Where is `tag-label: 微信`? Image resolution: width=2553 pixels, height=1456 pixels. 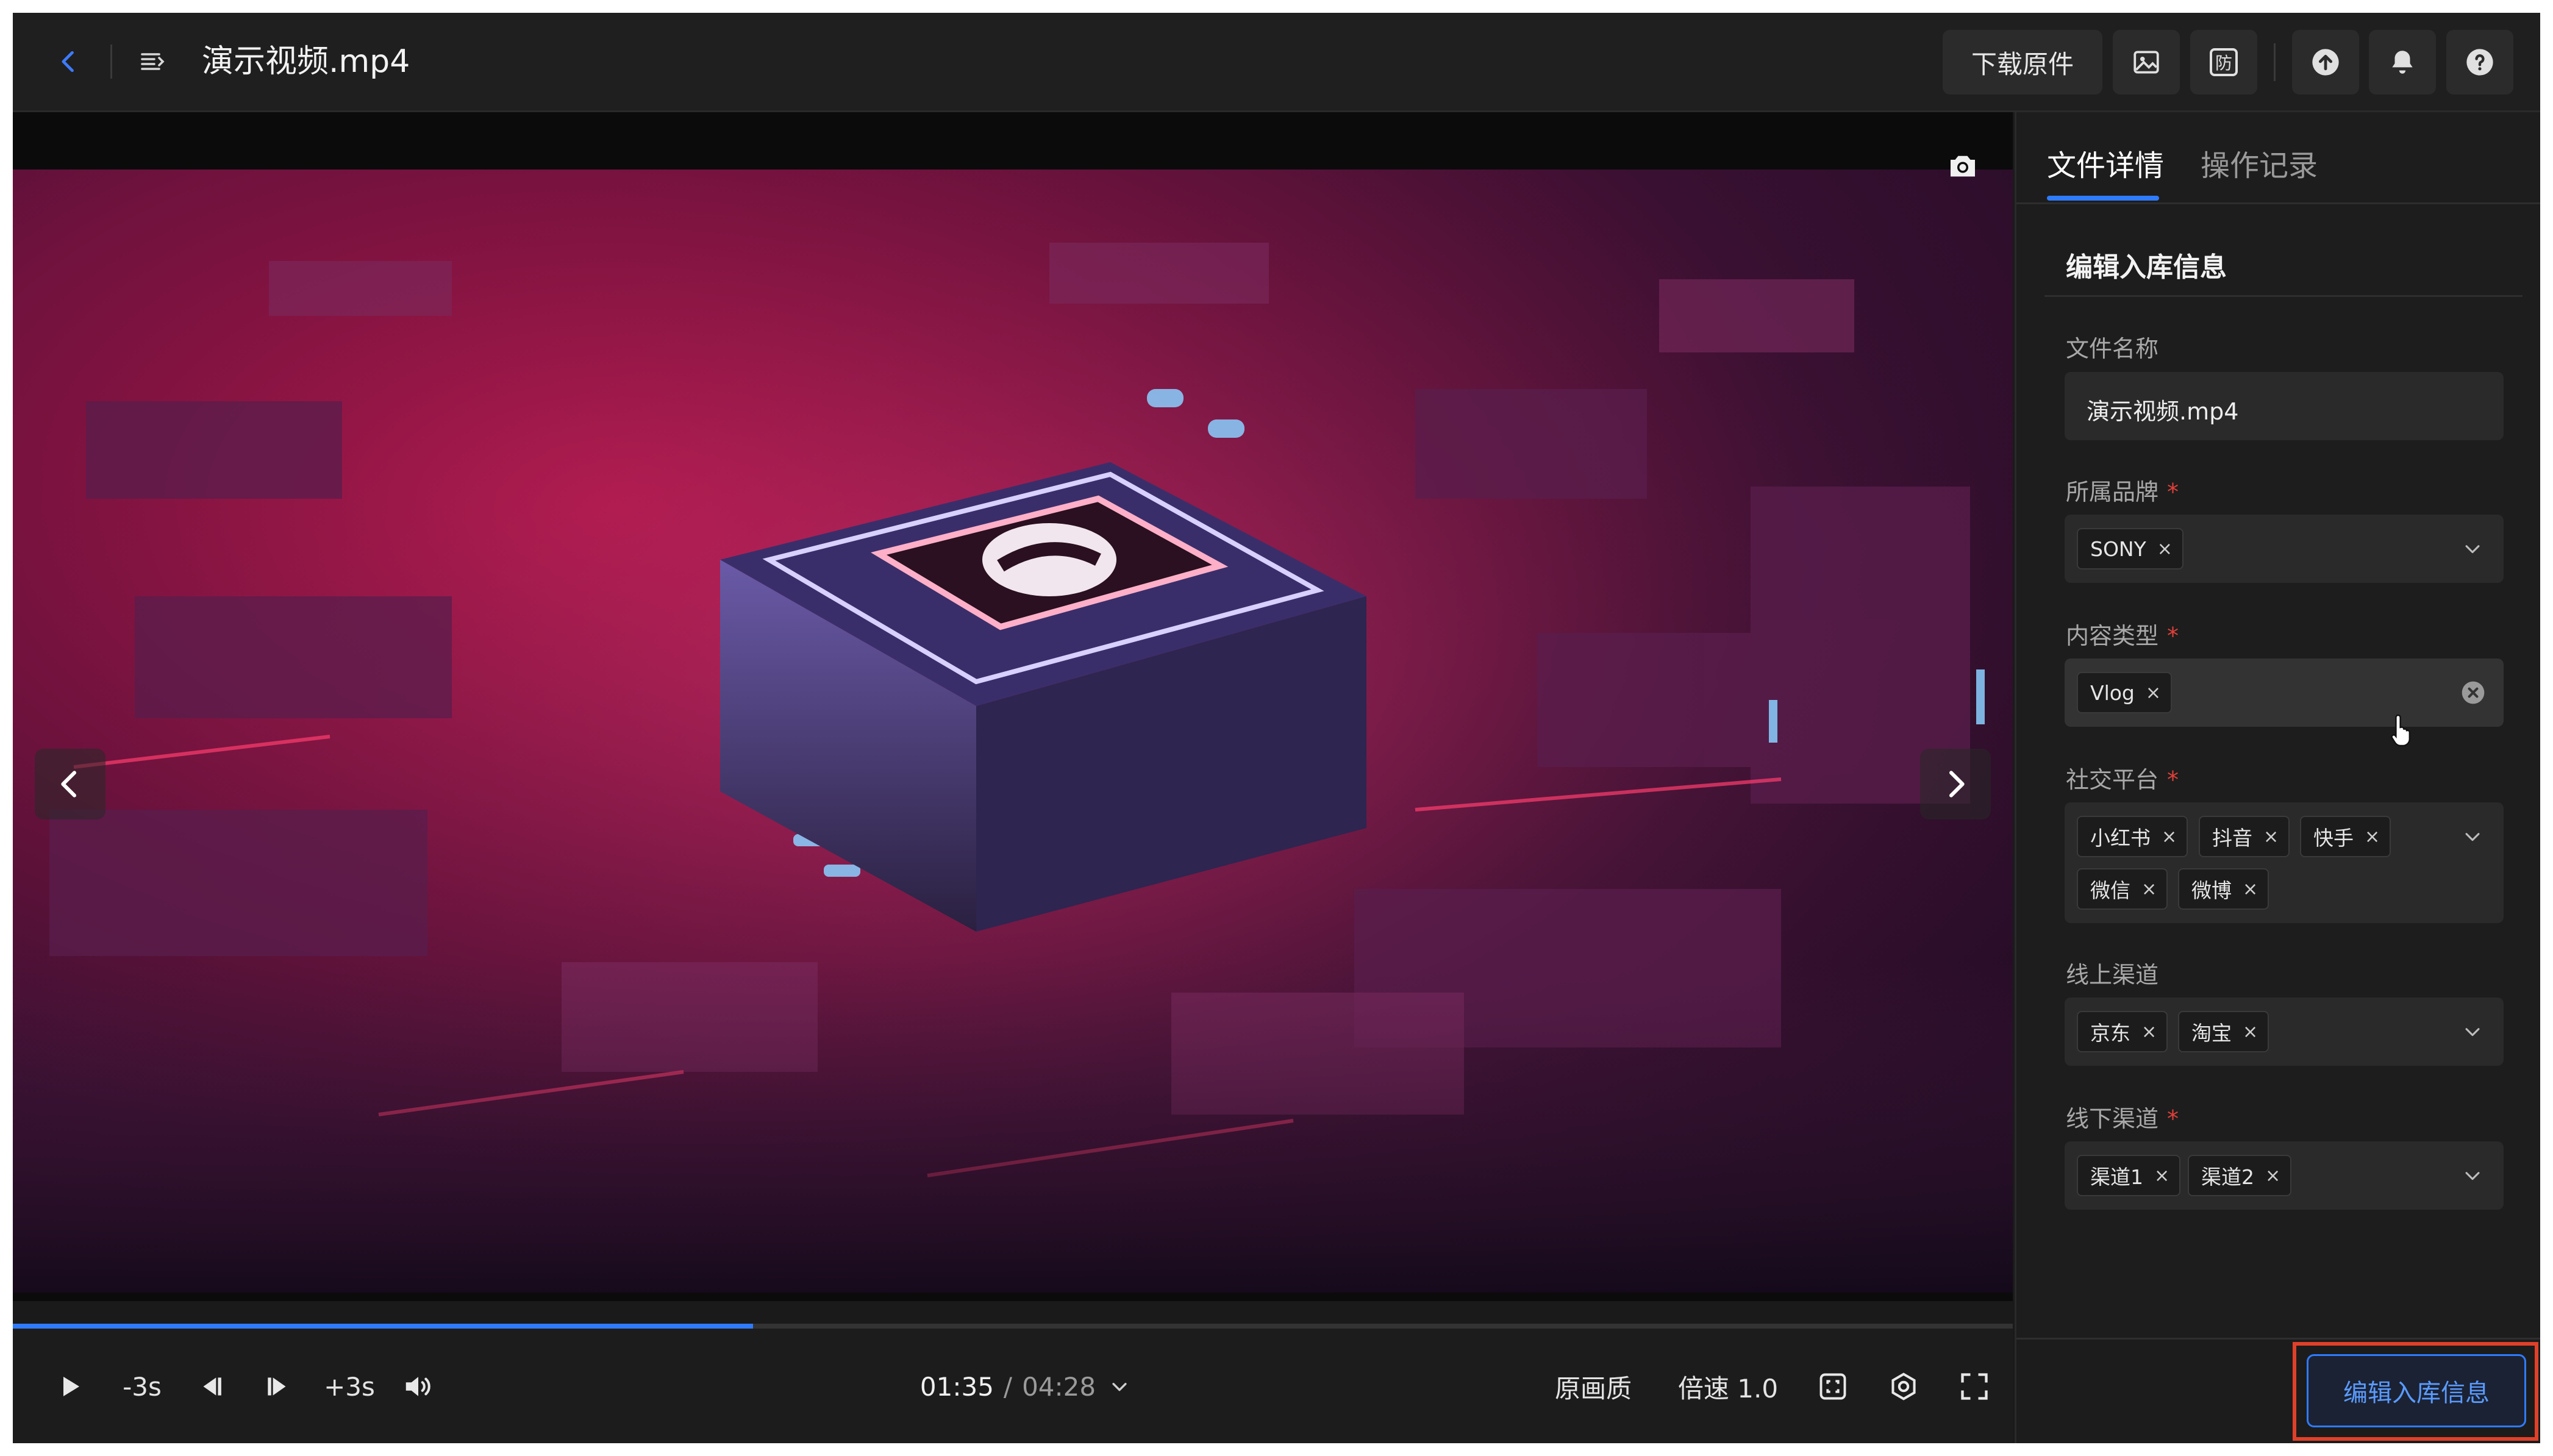
tag-label: 微信 is located at coordinates (2110, 890).